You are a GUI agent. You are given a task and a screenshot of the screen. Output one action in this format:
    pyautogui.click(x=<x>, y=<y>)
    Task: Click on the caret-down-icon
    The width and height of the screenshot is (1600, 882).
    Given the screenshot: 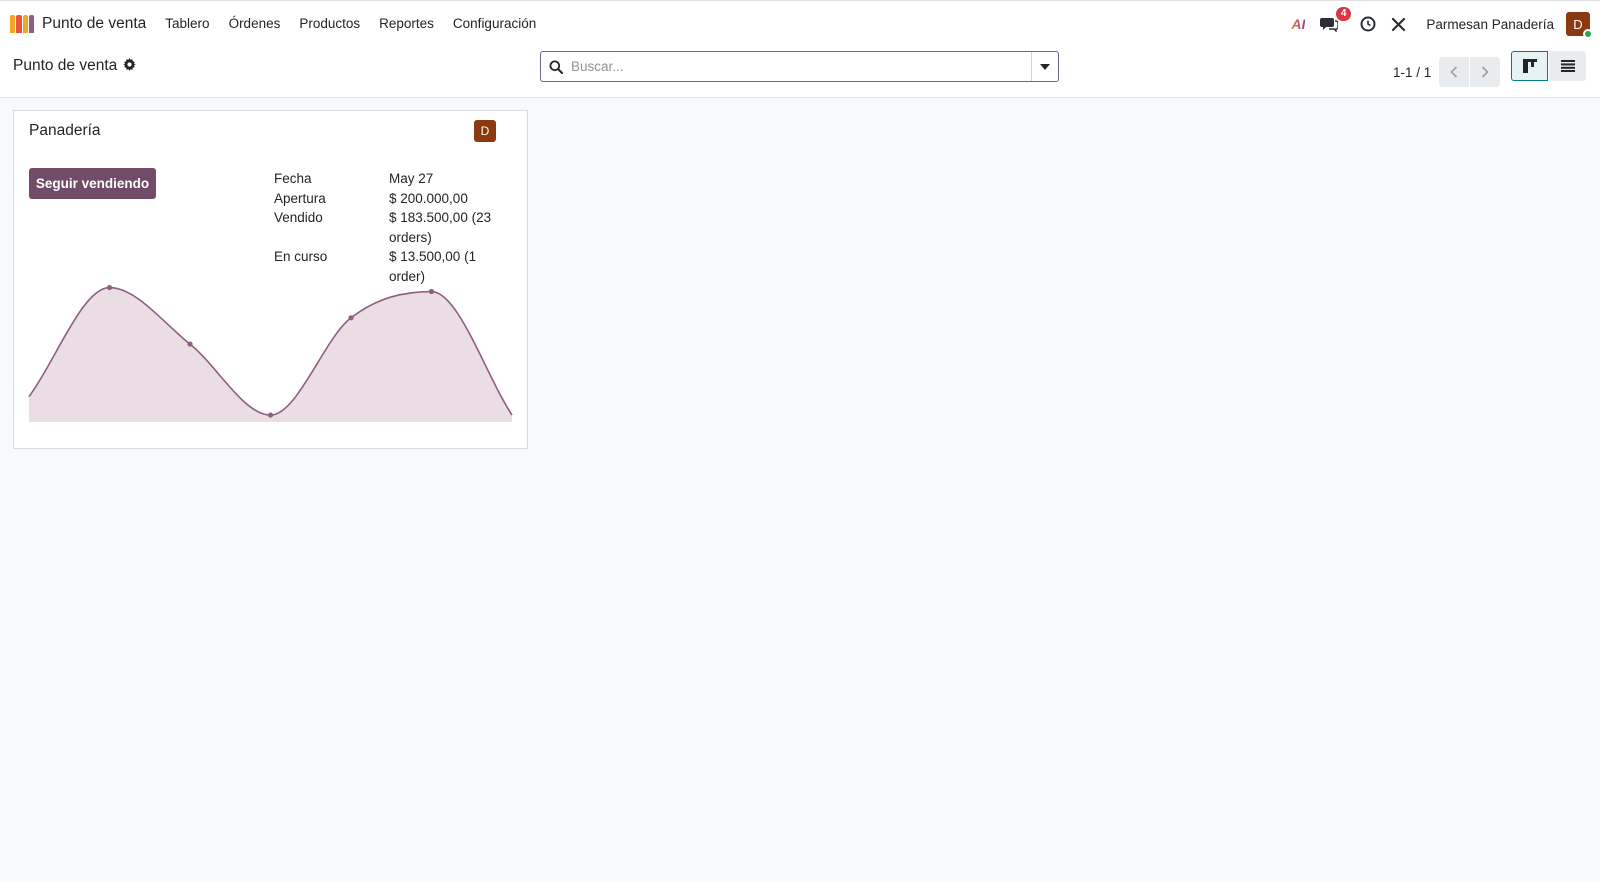 What is the action you would take?
    pyautogui.click(x=1045, y=66)
    